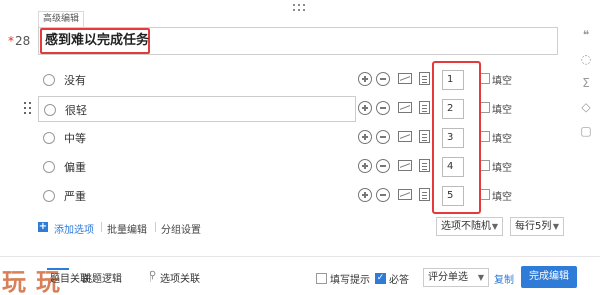  What do you see at coordinates (28, 108) in the screenshot?
I see `row-drag-handle-icon` at bounding box center [28, 108].